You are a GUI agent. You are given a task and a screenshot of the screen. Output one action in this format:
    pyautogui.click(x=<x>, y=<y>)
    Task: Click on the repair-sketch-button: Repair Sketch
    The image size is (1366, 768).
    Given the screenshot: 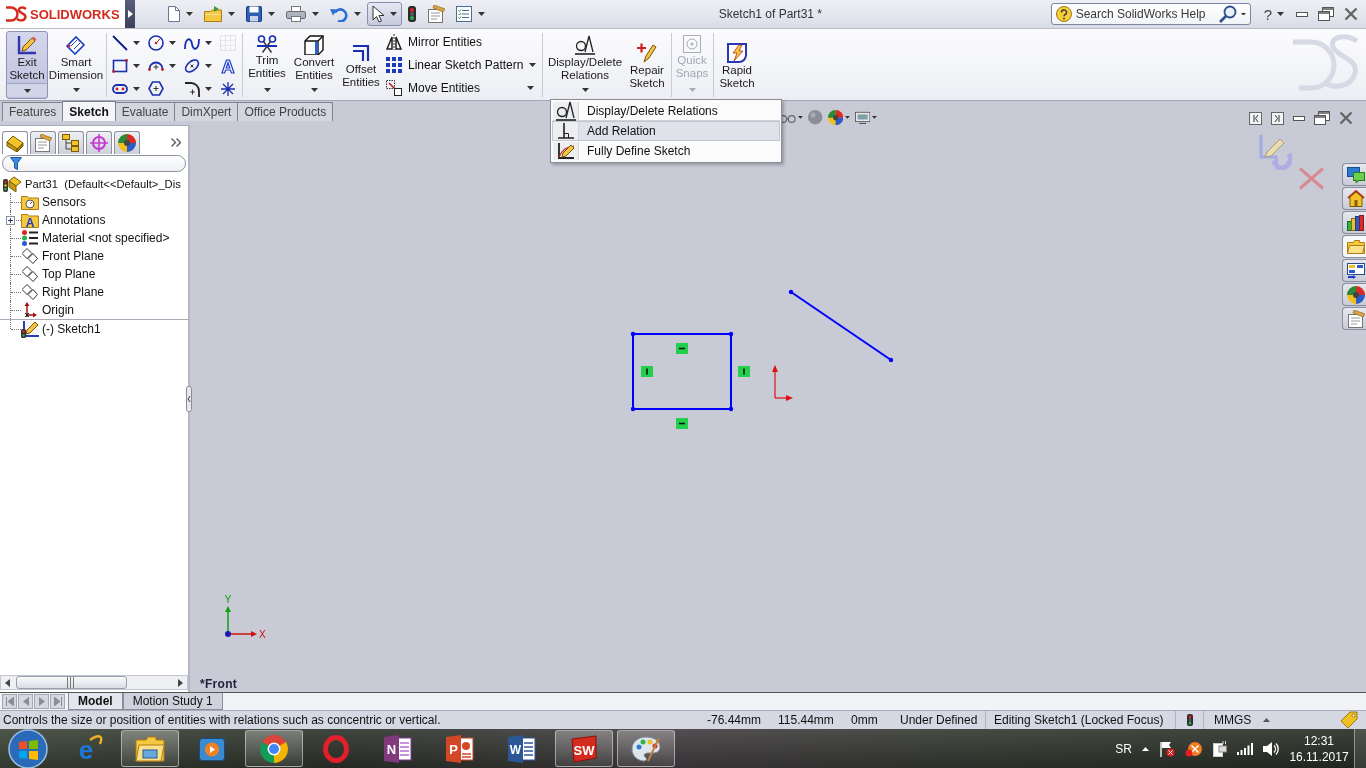 What is the action you would take?
    pyautogui.click(x=647, y=65)
    